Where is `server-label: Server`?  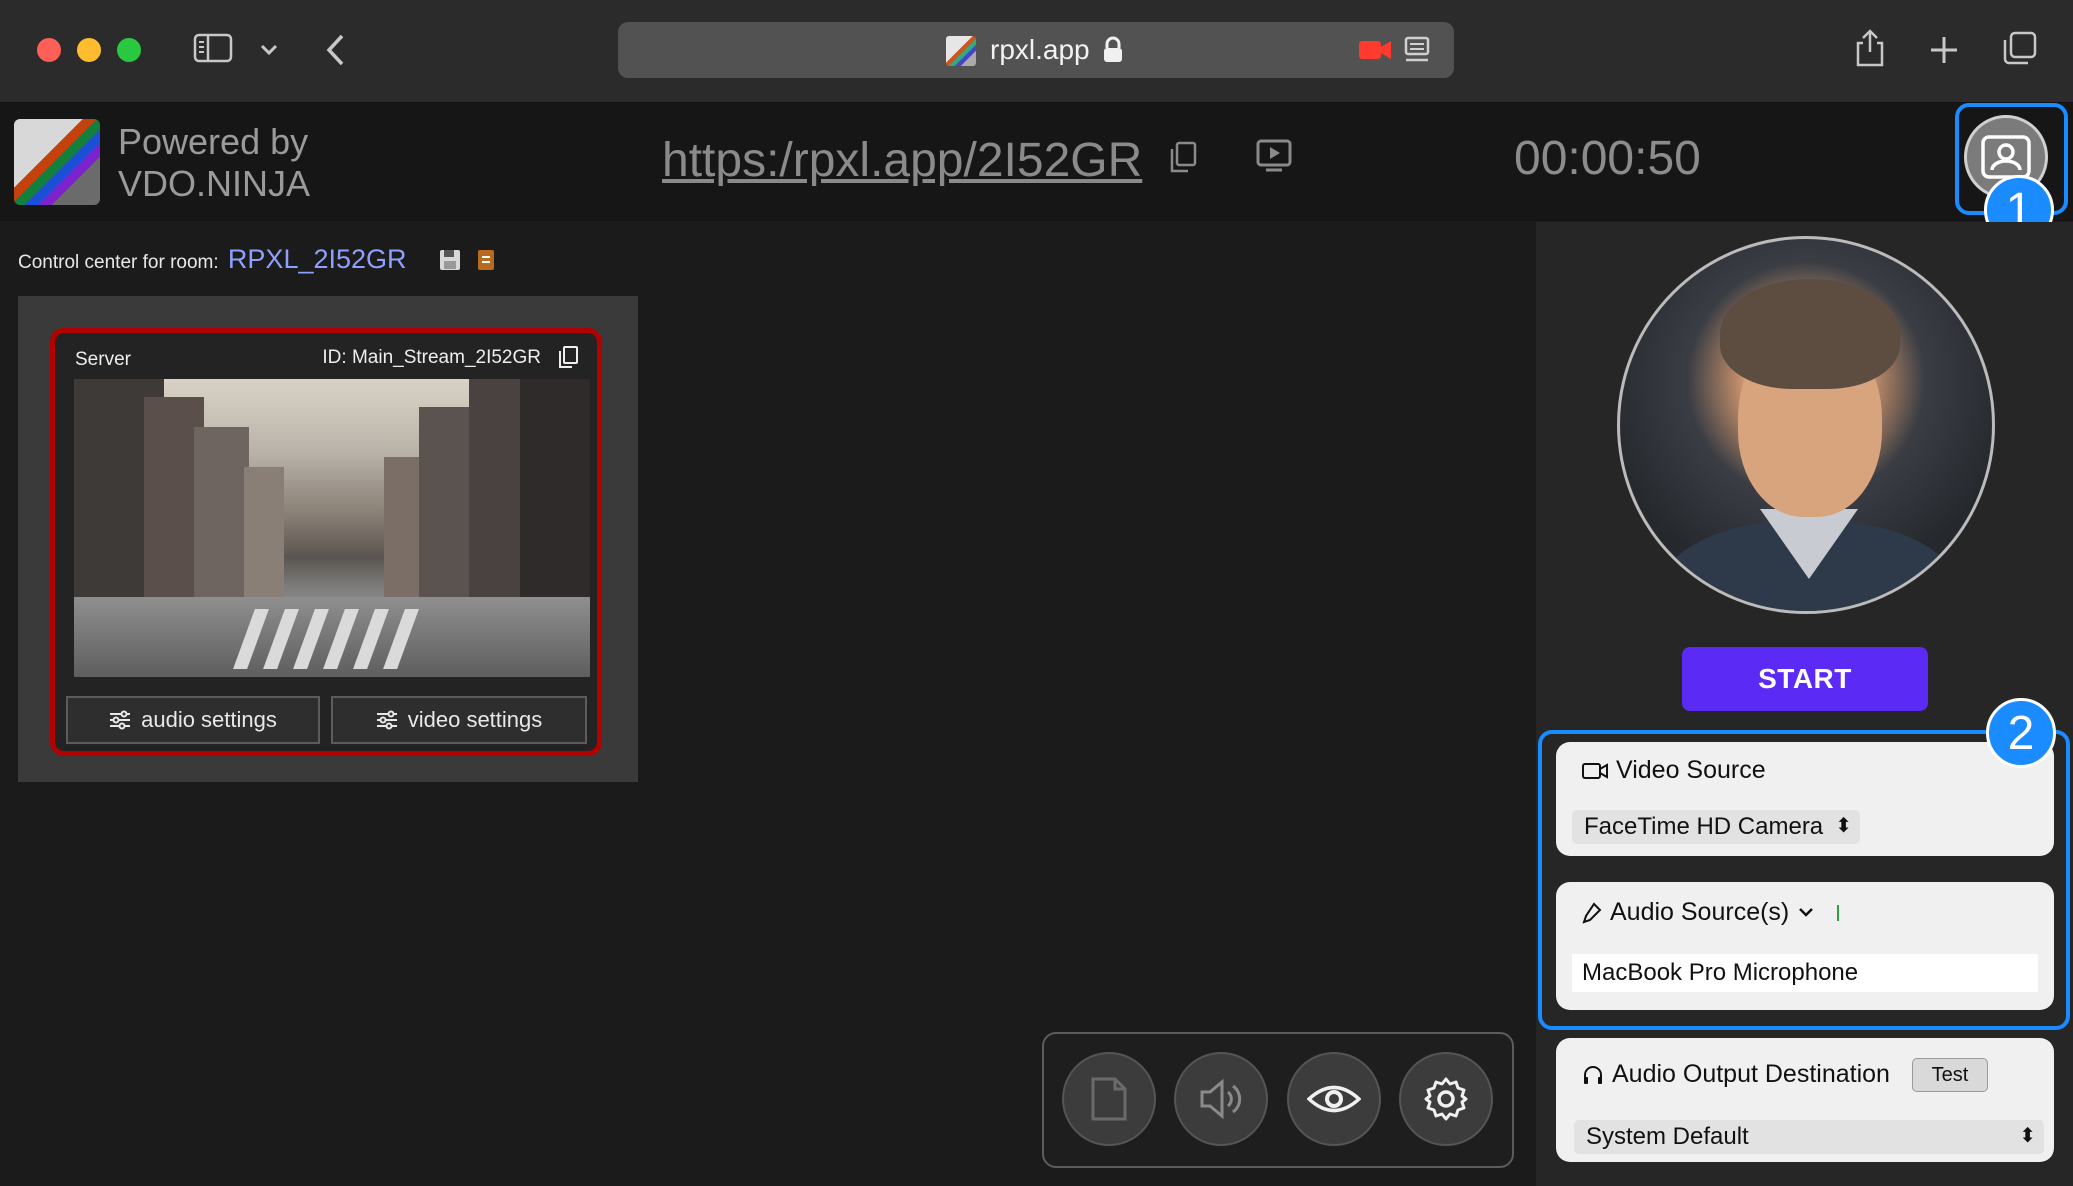
server-label: Server is located at coordinates (103, 359).